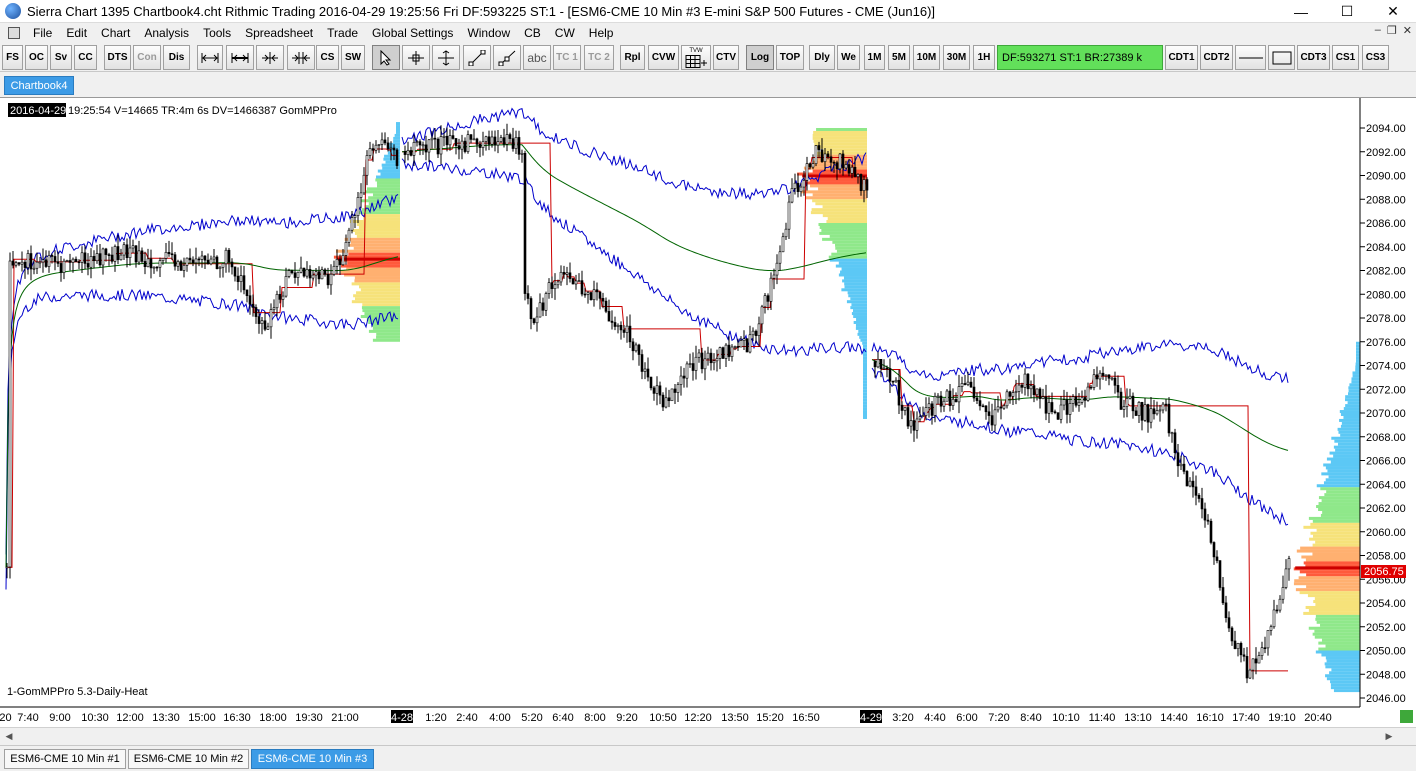 The height and width of the screenshot is (771, 1416). I want to click on replay-button: Rpl, so click(632, 57).